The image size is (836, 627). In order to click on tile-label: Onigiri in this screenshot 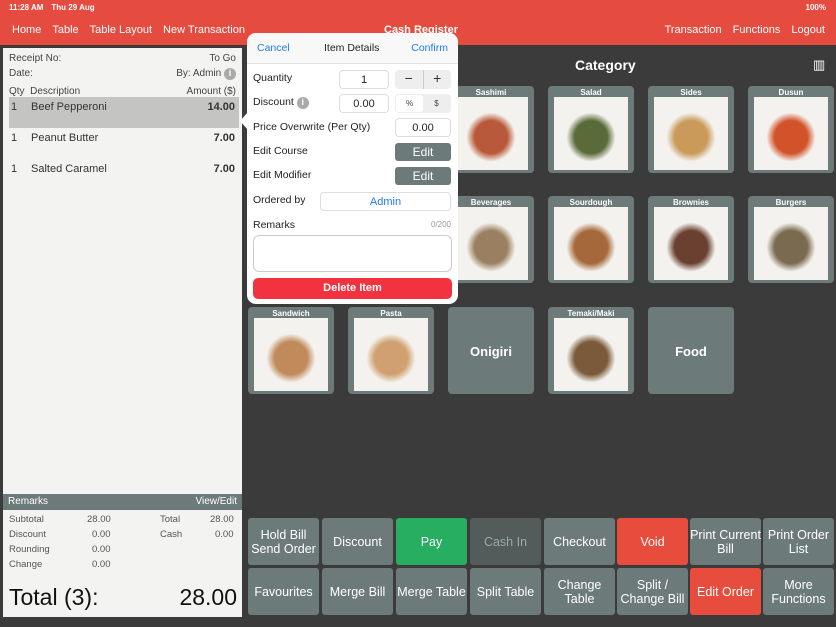, I will do `click(491, 351)`.